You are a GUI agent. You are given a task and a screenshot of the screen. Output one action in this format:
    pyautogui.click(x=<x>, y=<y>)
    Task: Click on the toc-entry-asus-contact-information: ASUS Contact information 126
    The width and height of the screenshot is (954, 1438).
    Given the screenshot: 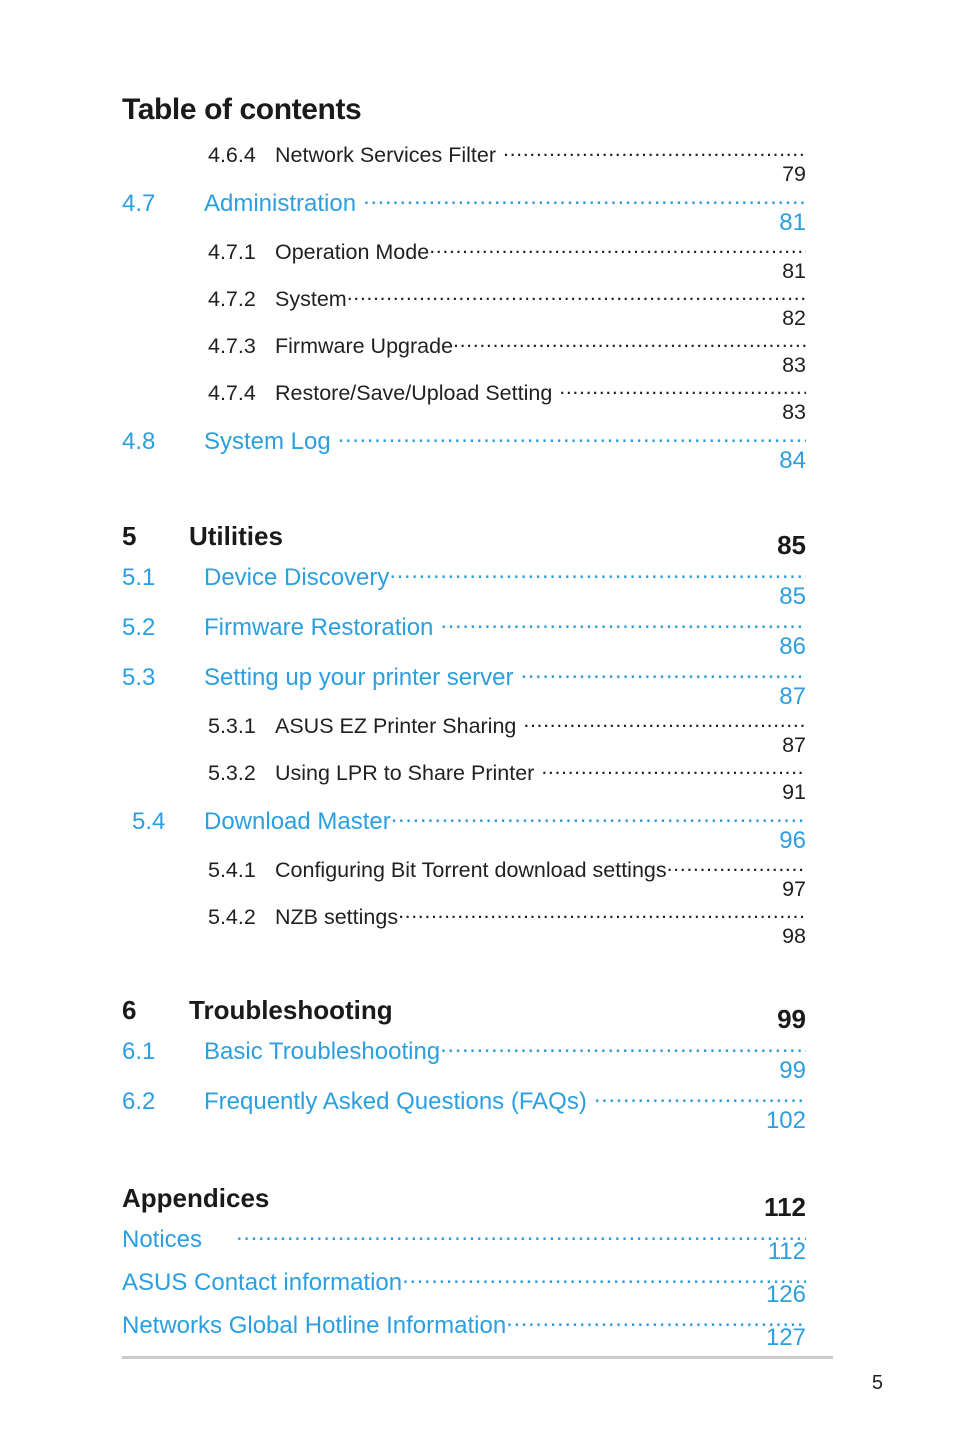 What is the action you would take?
    pyautogui.click(x=477, y=1287)
    